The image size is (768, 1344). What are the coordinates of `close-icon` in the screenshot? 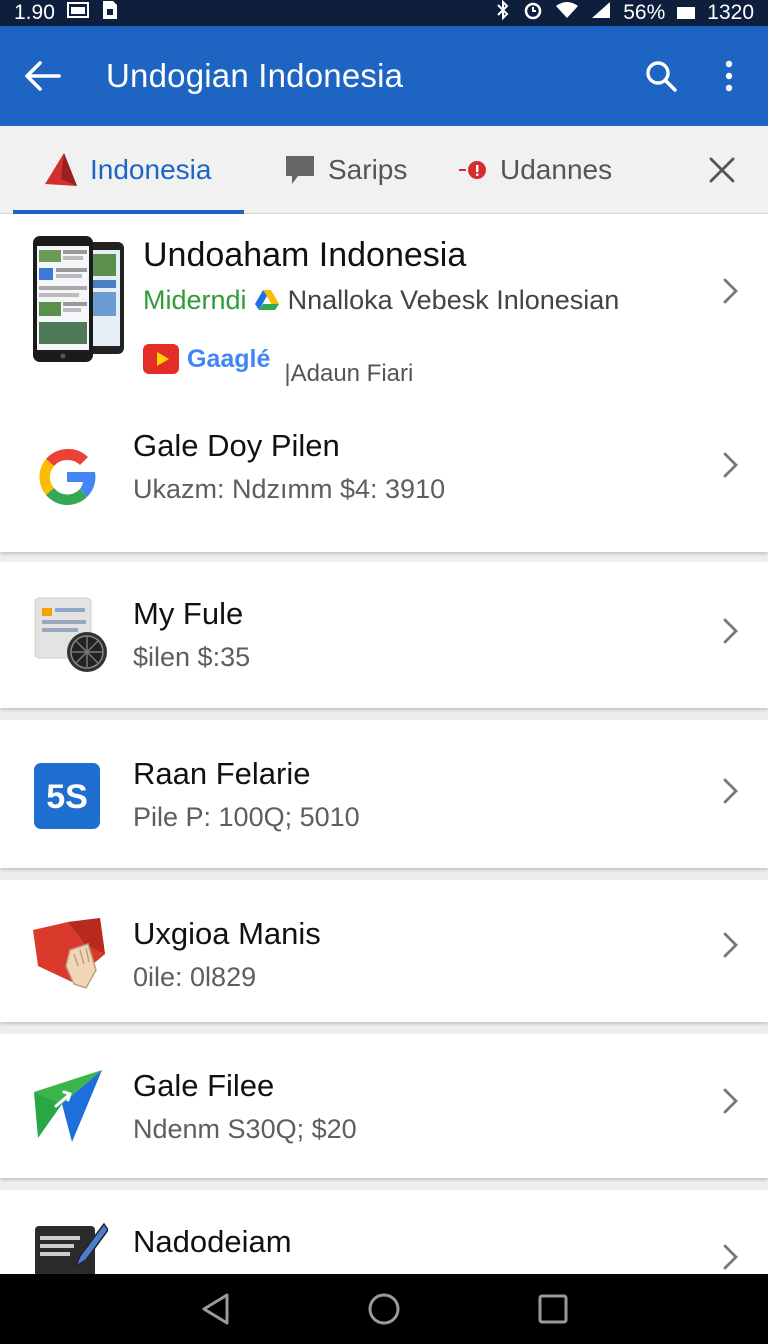 It's located at (722, 169).